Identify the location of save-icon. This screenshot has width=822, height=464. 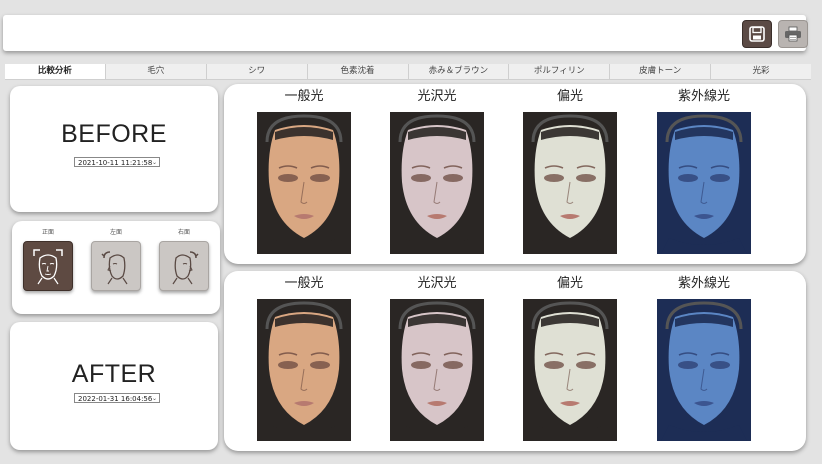
(757, 34).